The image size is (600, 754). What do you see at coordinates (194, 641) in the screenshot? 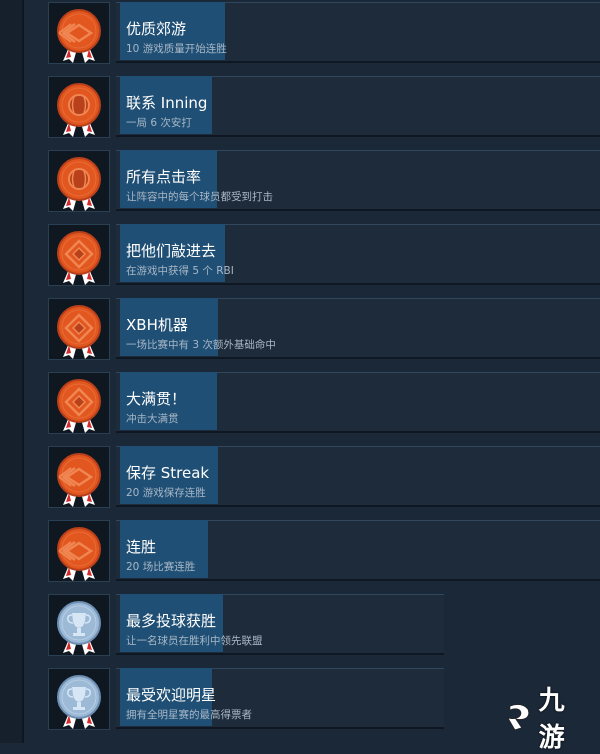
I see `achievement-description: 让一名球员在胜利中领先联盟` at bounding box center [194, 641].